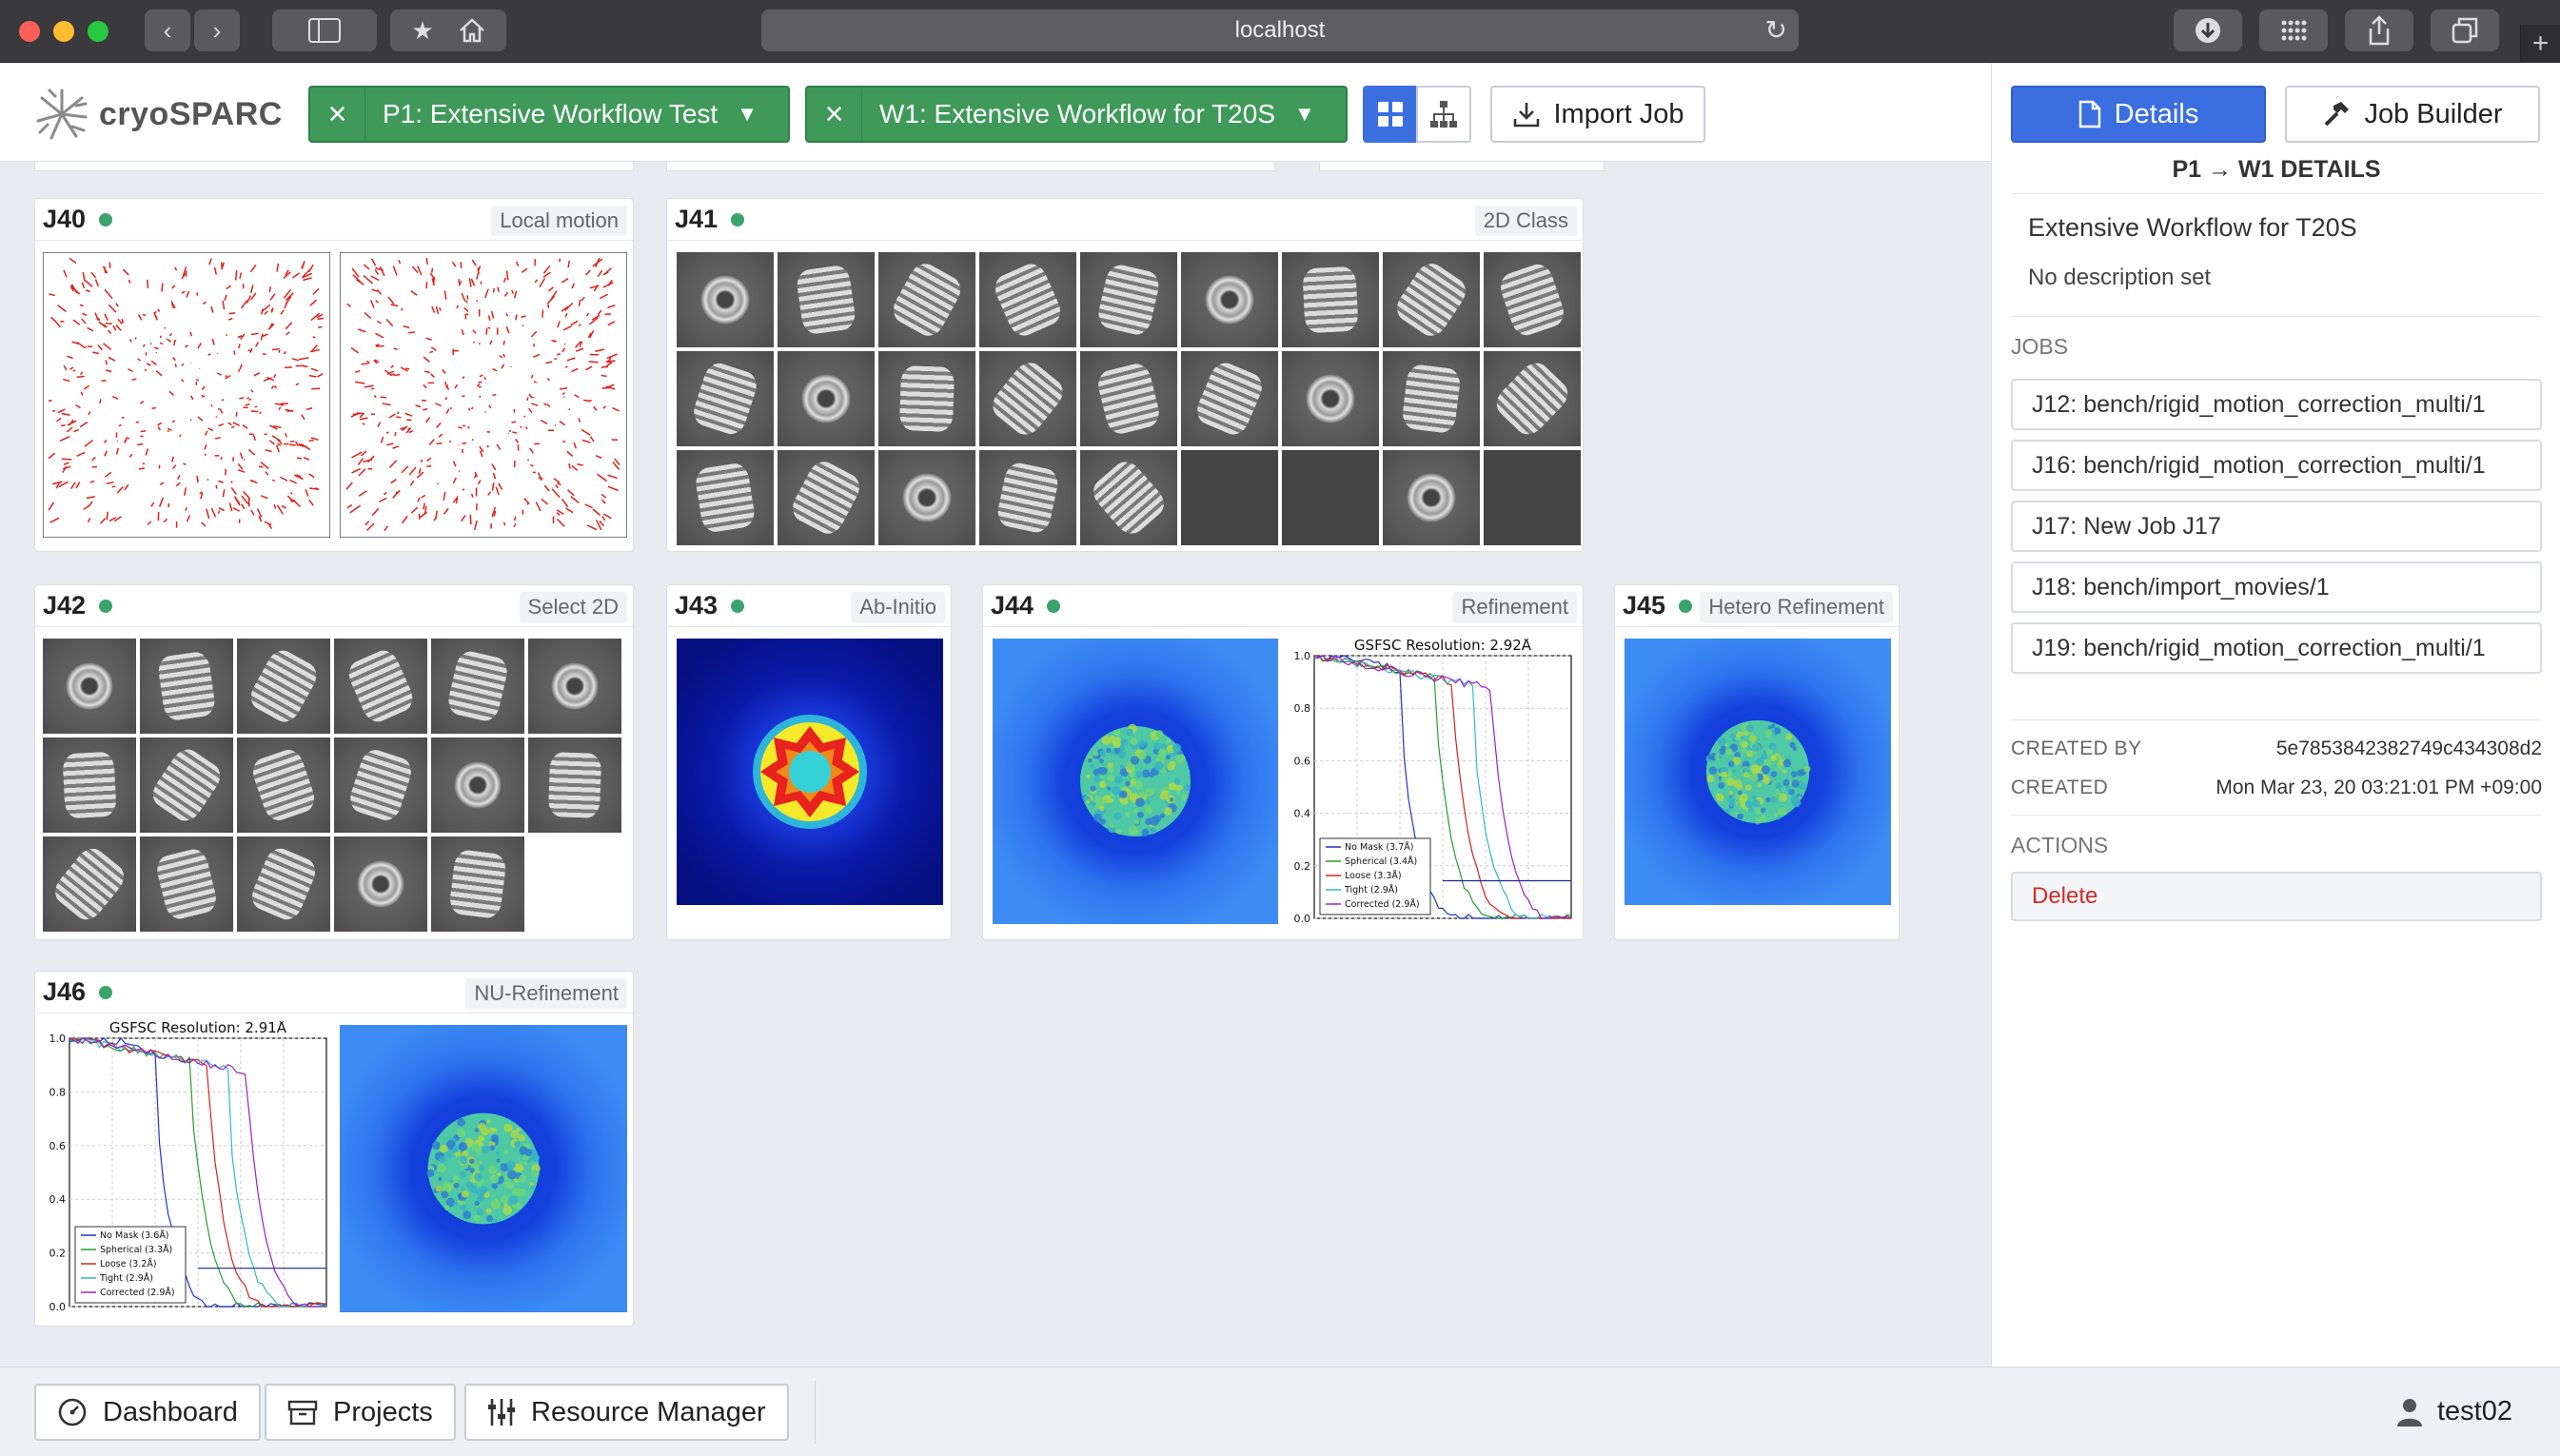 The height and width of the screenshot is (1456, 2560). What do you see at coordinates (147, 1412) in the screenshot?
I see `dashboard-button: Dashboard` at bounding box center [147, 1412].